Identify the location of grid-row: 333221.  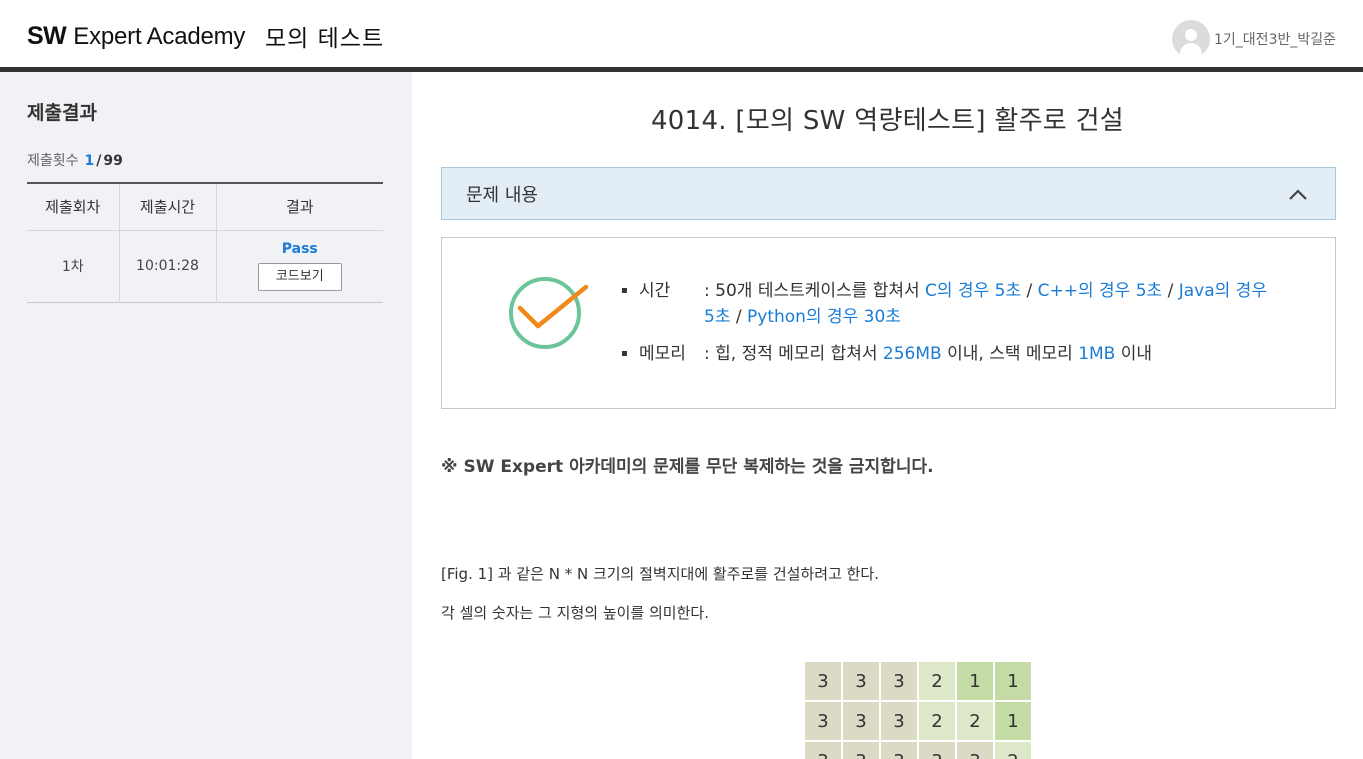
(918, 721).